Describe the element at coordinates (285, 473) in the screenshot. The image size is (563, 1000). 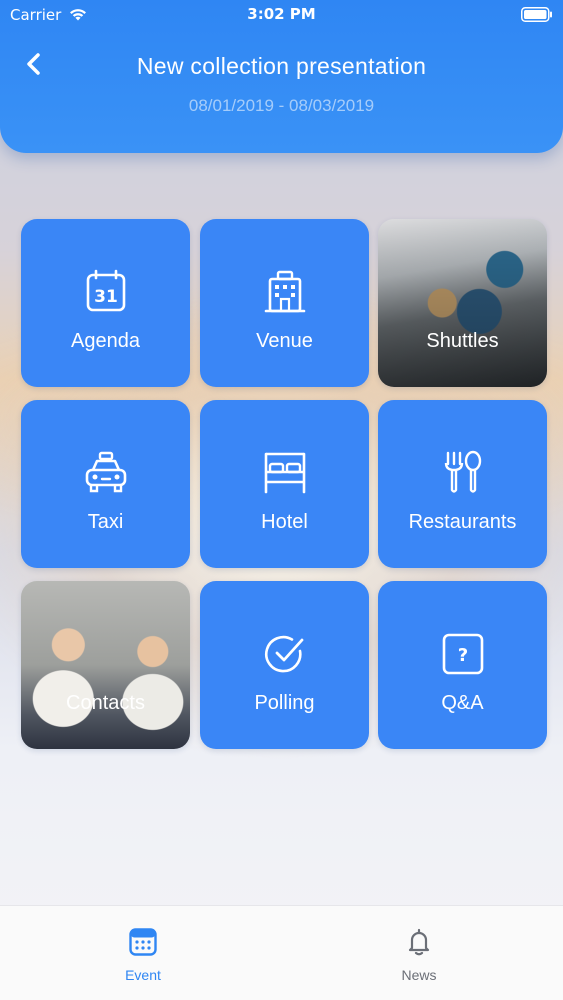
I see `bed-icon` at that location.